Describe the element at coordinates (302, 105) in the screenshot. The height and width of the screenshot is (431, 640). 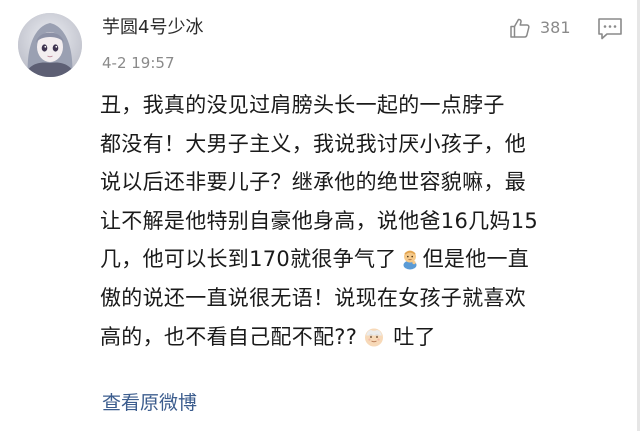
I see `comment-text: 丑，我真的没见过肩膀头长一起的一点脖子` at that location.